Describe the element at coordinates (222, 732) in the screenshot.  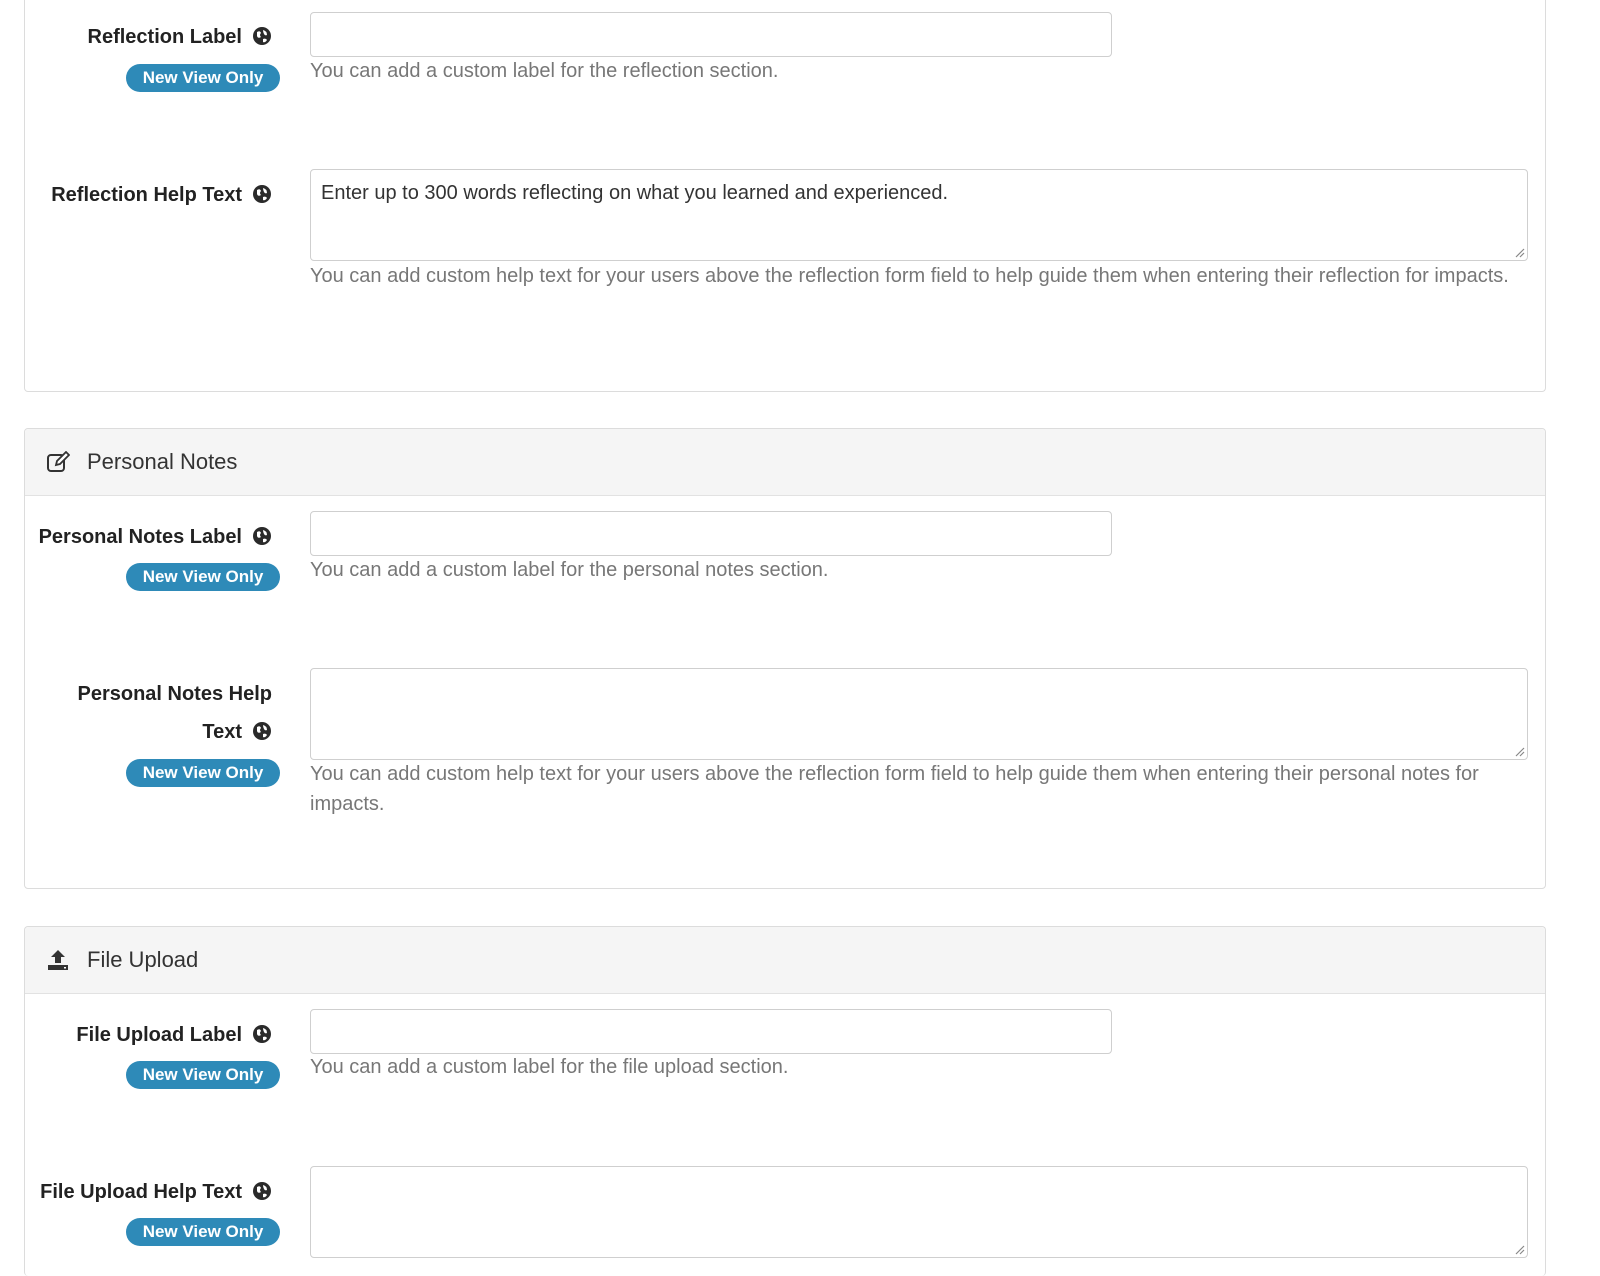
I see `personal-notes-help-text-label-line2: Text` at that location.